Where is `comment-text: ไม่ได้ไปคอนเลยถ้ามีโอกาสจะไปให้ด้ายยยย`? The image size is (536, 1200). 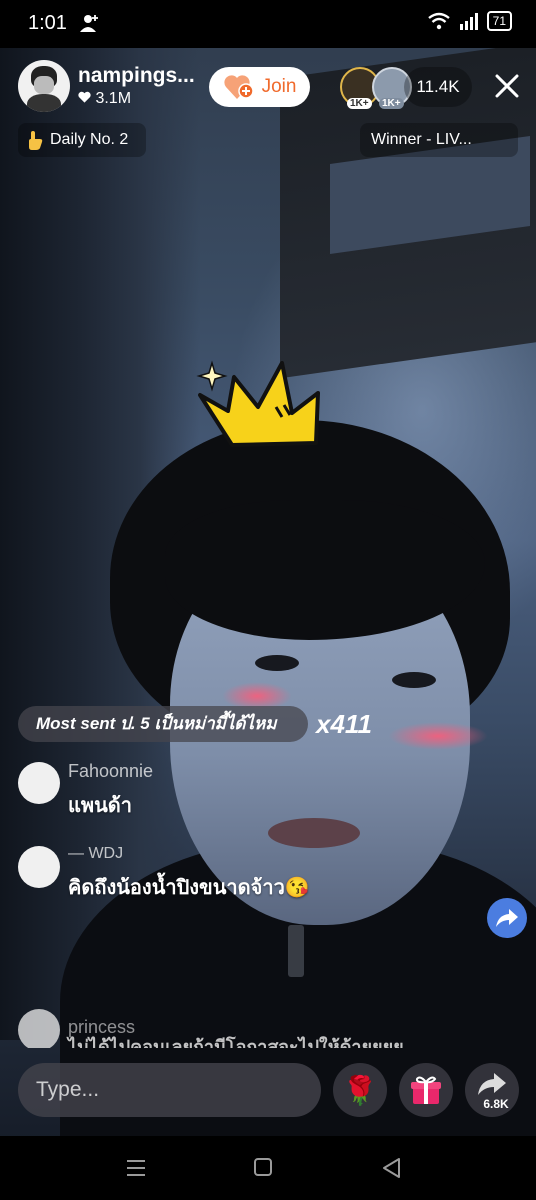
comment-text: ไม่ได้ไปคอนเลยถ้ามีโอกาสจะไปให้ด้ายยยย is located at coordinates (236, 1042).